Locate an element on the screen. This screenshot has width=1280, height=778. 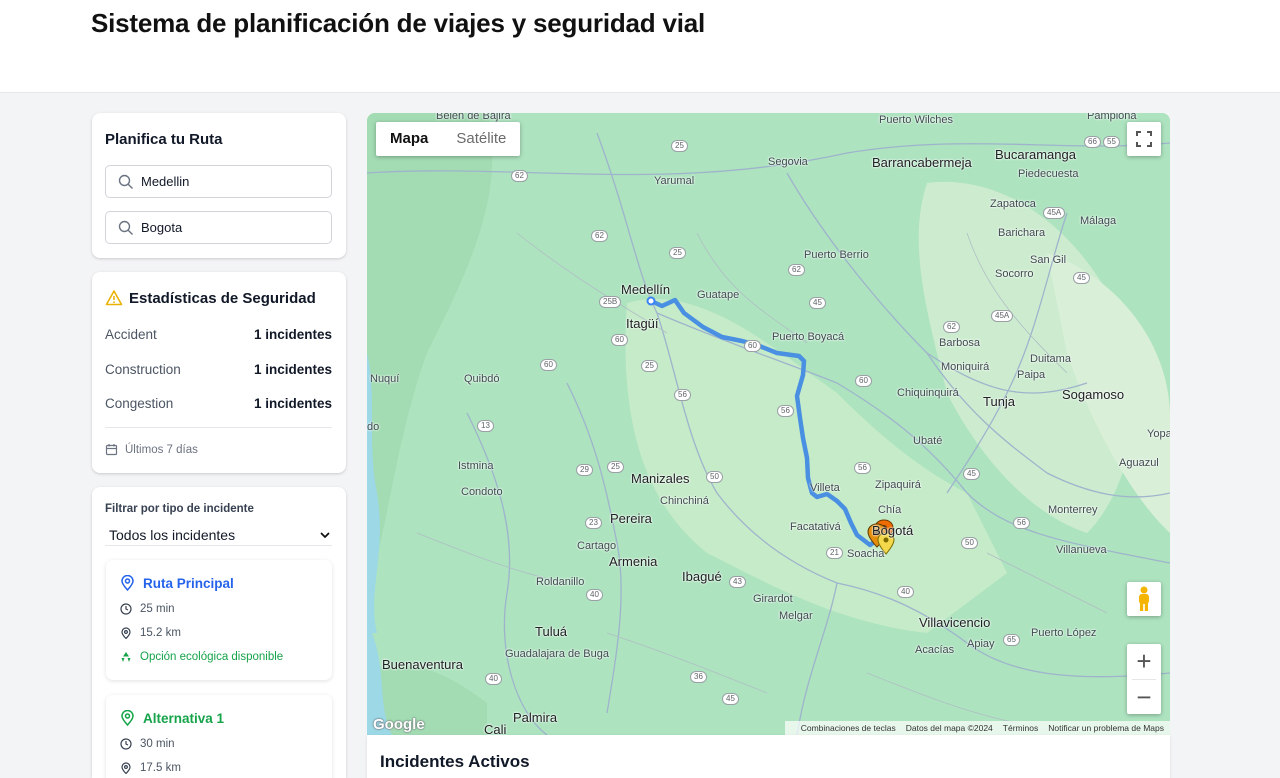
destination-input is located at coordinates (231, 227).